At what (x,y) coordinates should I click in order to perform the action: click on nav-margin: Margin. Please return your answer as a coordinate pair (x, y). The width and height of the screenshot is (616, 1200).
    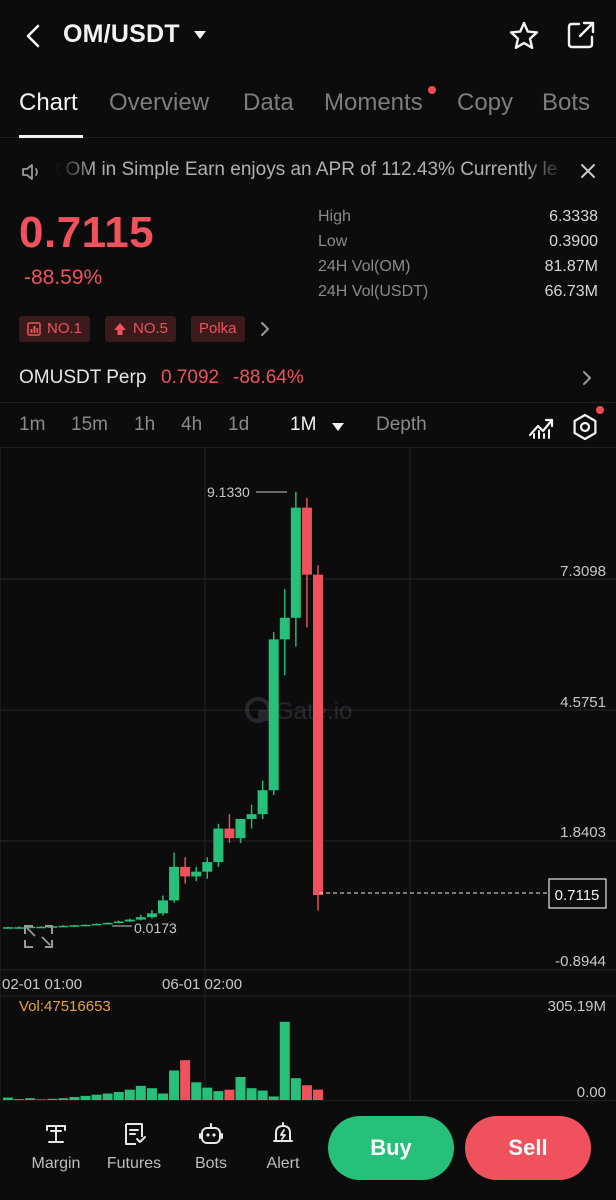
    Looking at the image, I should click on (56, 1147).